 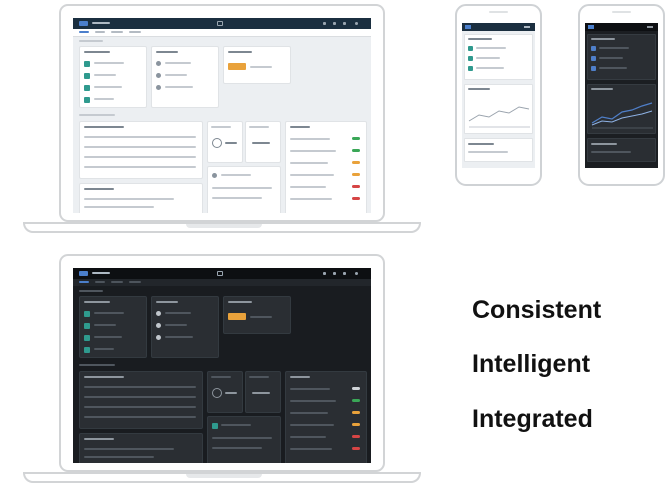 I want to click on kpi-value, so click(x=237, y=316).